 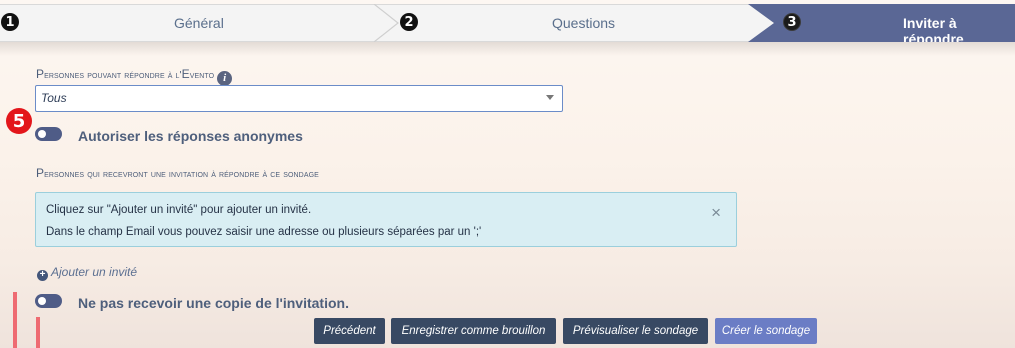 I want to click on left-accent-bar, so click(x=15, y=320).